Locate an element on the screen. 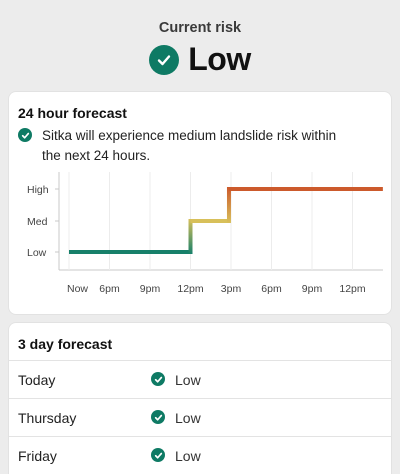 This screenshot has width=400, height=474. current-risk-label: Current risk is located at coordinates (200, 28).